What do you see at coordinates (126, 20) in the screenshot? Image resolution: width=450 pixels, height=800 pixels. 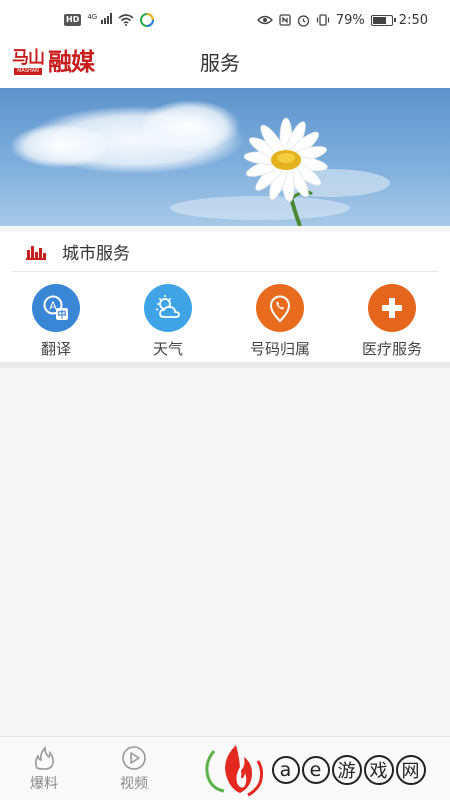 I see `wifi-icon` at bounding box center [126, 20].